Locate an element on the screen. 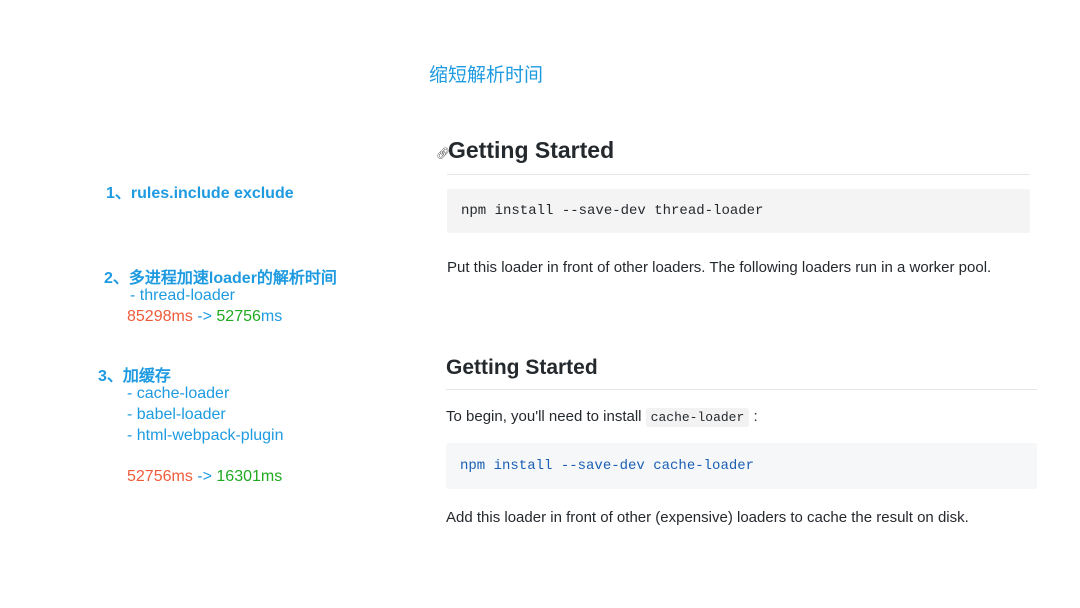 The width and height of the screenshot is (1080, 608). item-2-timing: 85298ms -> 52756ms is located at coordinates (204, 317).